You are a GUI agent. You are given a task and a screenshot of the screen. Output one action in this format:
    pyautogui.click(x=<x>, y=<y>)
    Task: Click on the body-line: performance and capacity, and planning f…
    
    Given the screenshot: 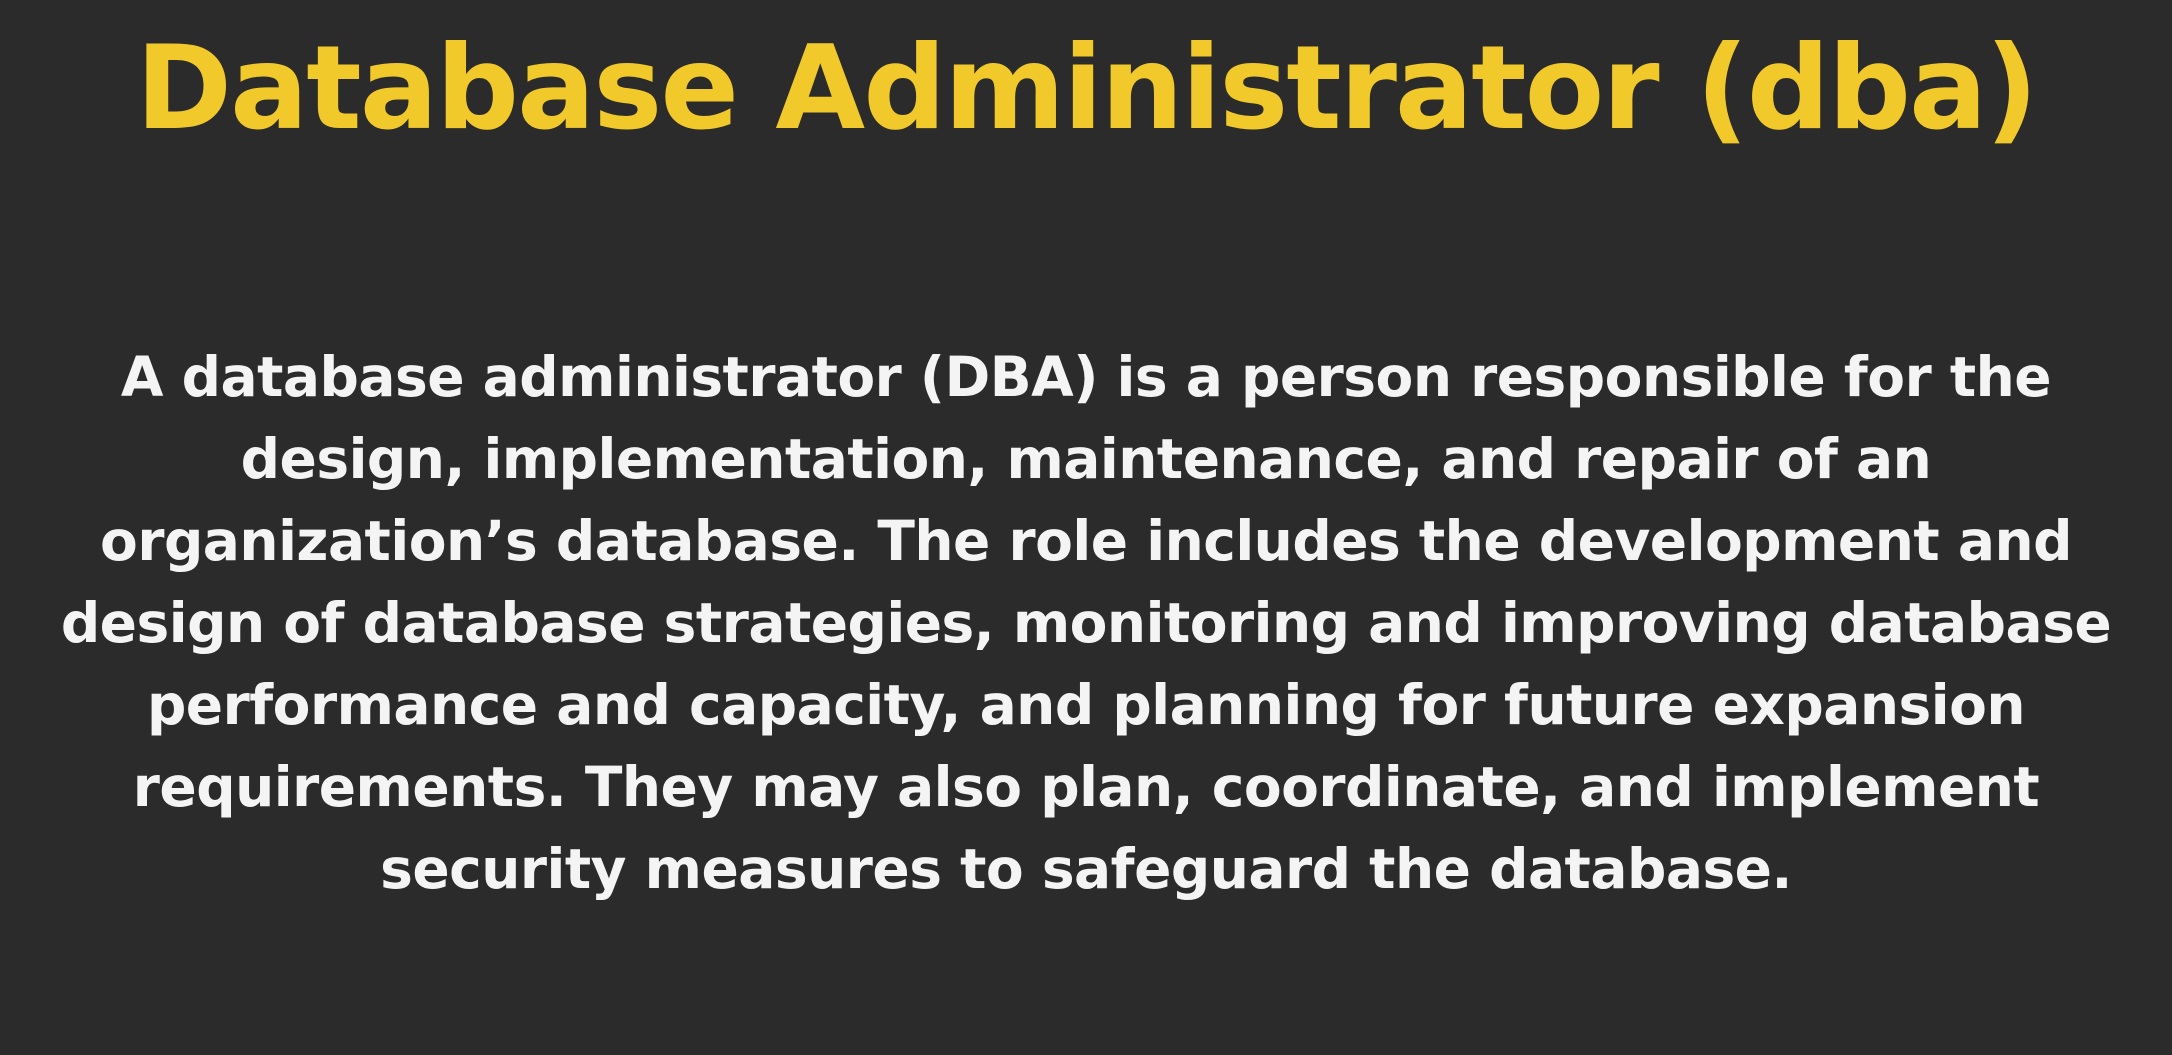 What is the action you would take?
    pyautogui.click(x=1086, y=705)
    